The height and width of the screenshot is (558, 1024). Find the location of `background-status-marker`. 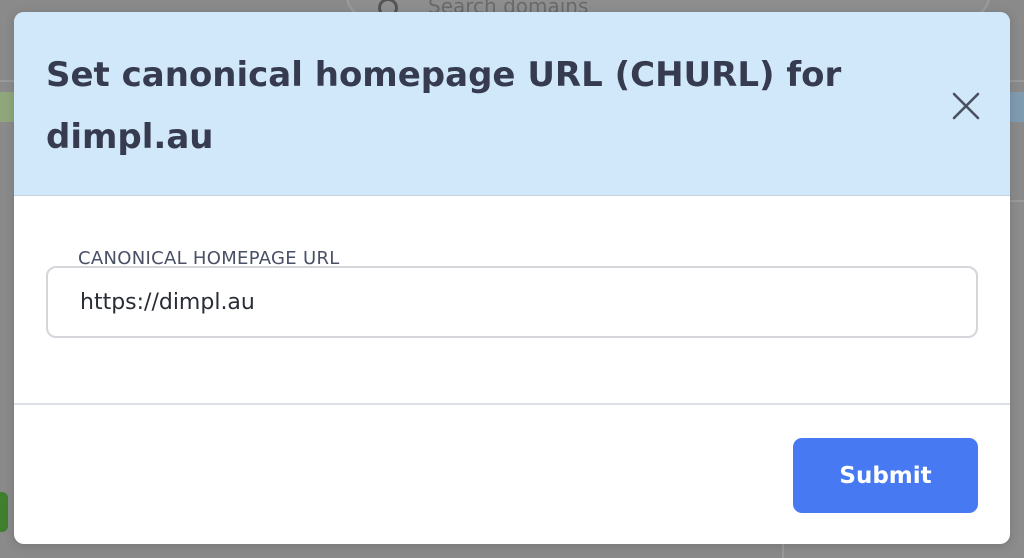

background-status-marker is located at coordinates (4, 512).